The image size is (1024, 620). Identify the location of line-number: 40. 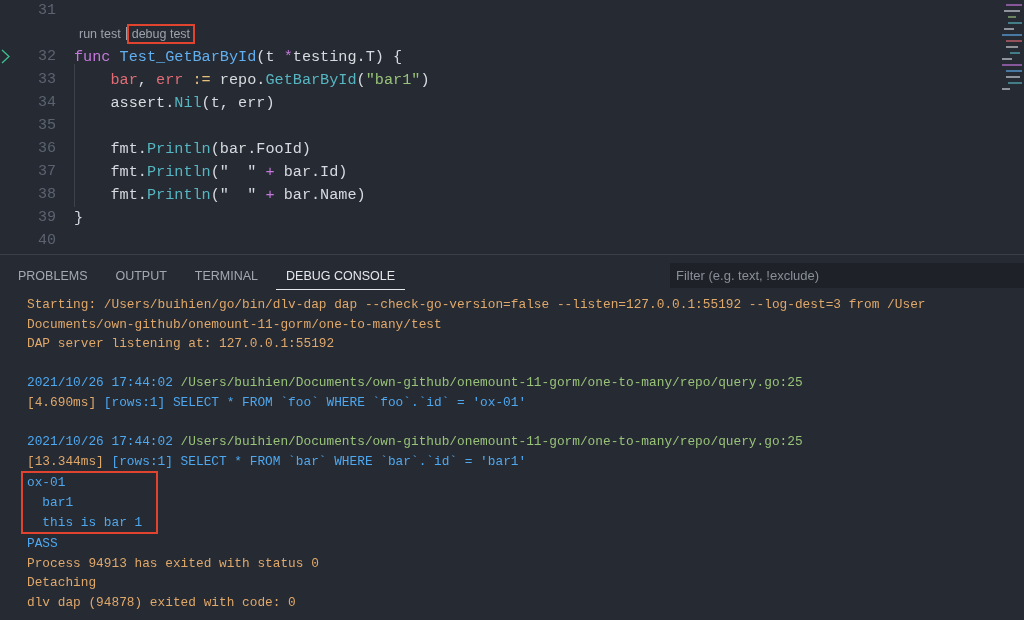
(46, 240).